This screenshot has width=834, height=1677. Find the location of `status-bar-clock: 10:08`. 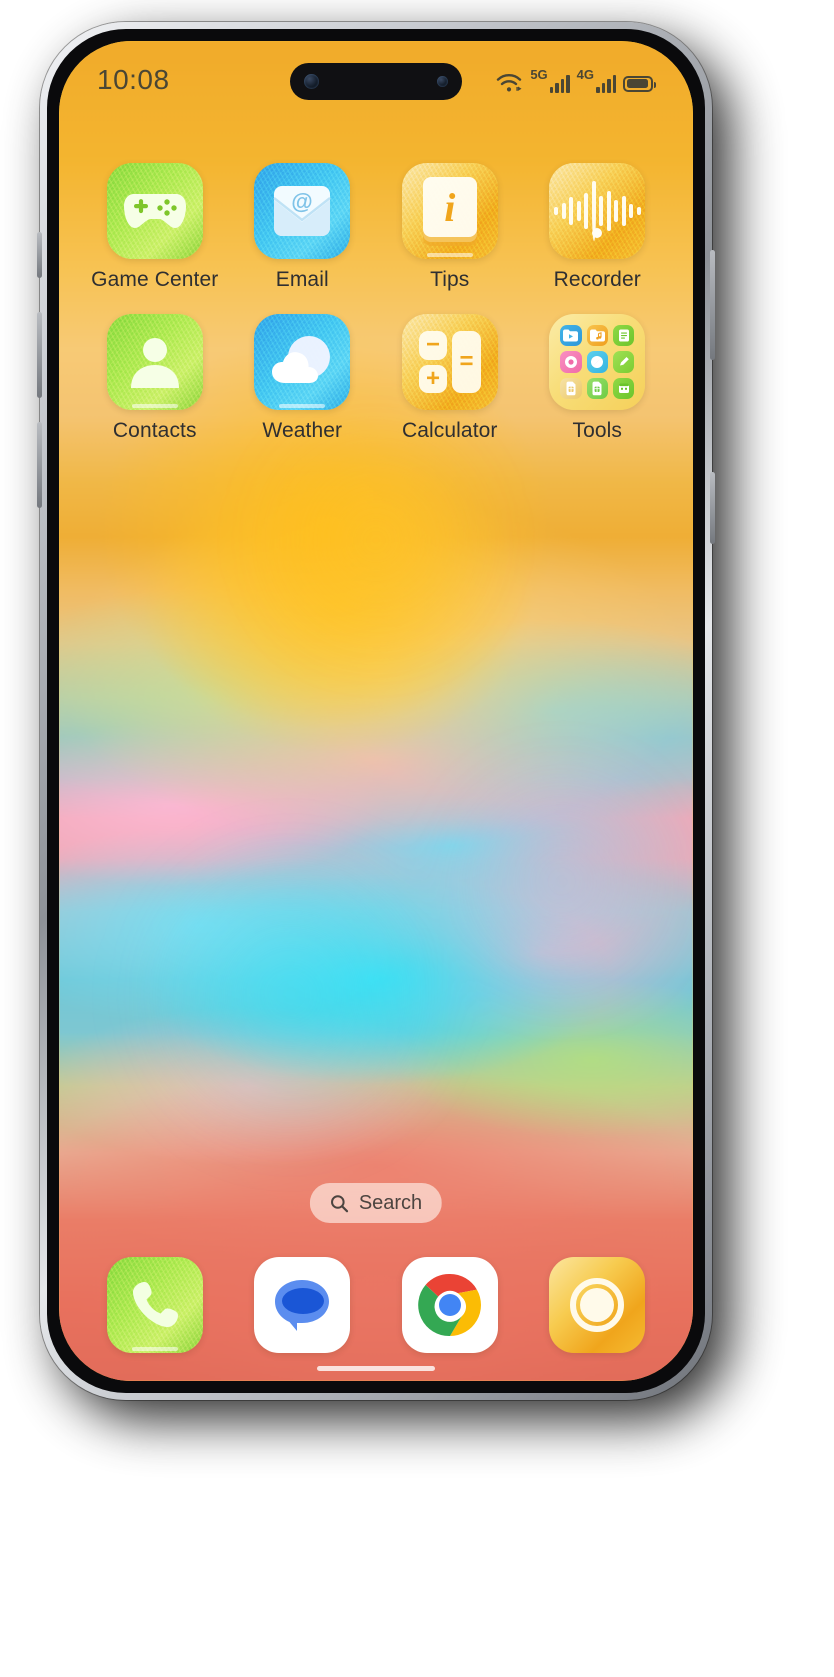

status-bar-clock: 10:08 is located at coordinates (133, 79).